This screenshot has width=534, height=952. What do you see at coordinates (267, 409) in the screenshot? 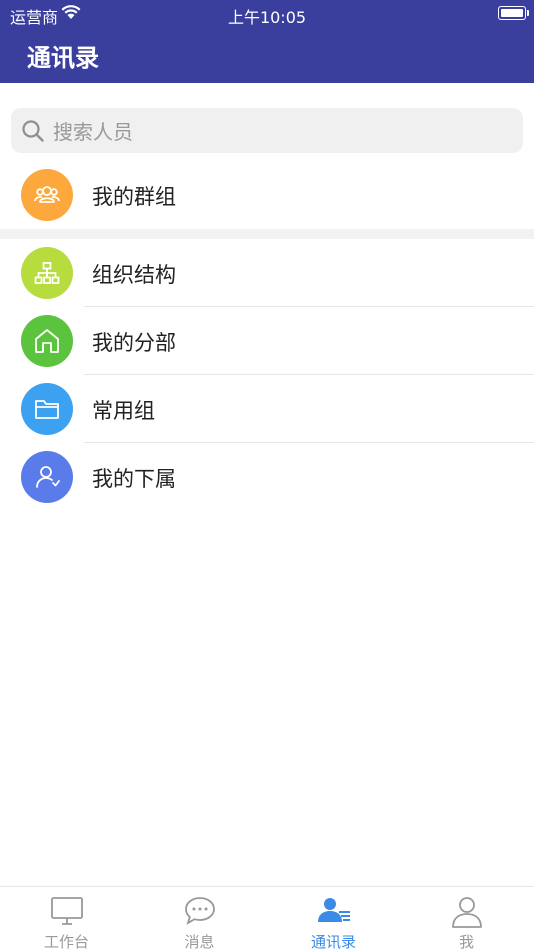
I see `list-item-common-groups: 常用组` at bounding box center [267, 409].